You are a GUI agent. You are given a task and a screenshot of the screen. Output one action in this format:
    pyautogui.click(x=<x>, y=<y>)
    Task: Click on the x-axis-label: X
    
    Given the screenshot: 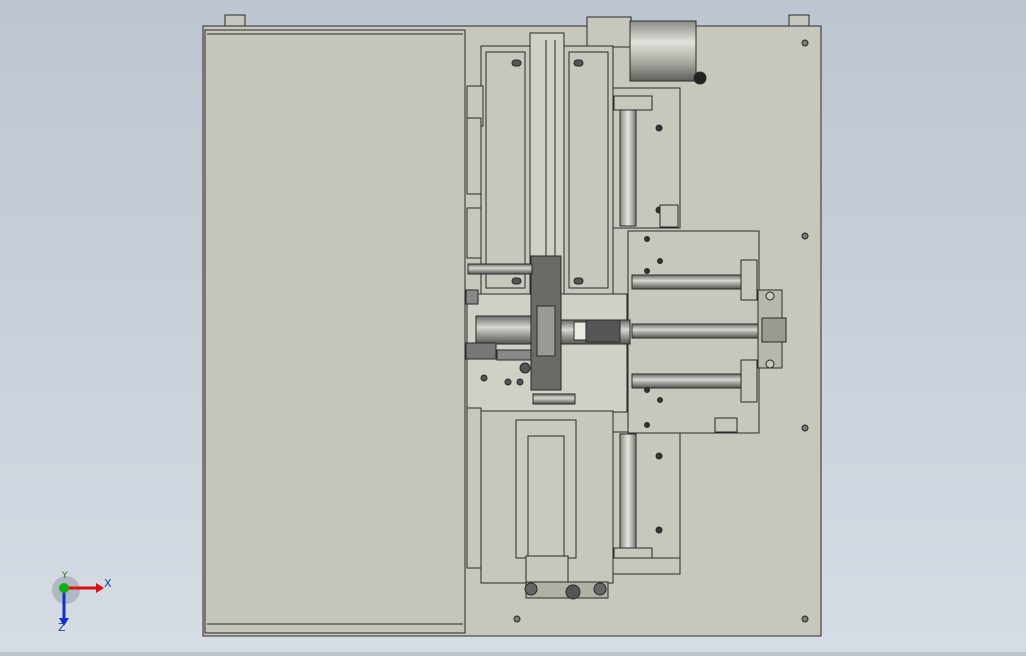 What is the action you would take?
    pyautogui.click(x=108, y=583)
    